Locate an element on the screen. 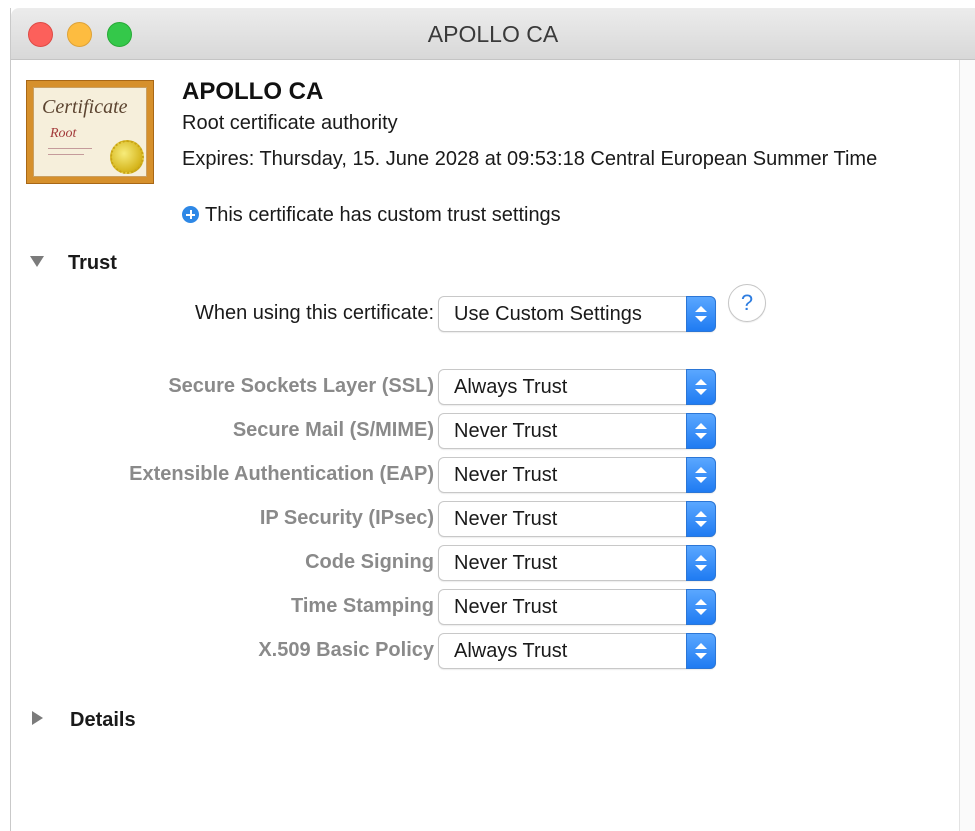  title-bar: APOLLO CA is located at coordinates (493, 34).